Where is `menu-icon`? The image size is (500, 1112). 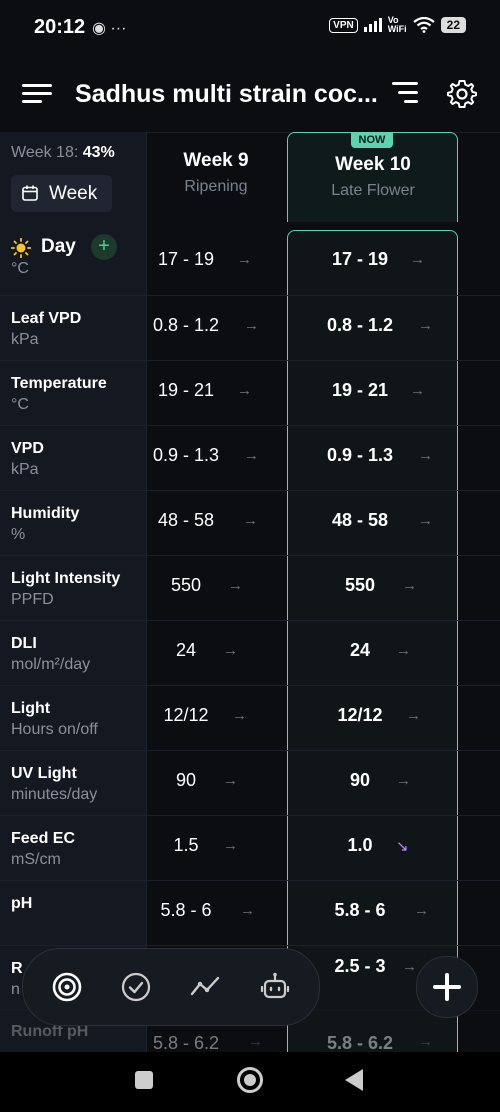
menu-icon is located at coordinates (37, 94).